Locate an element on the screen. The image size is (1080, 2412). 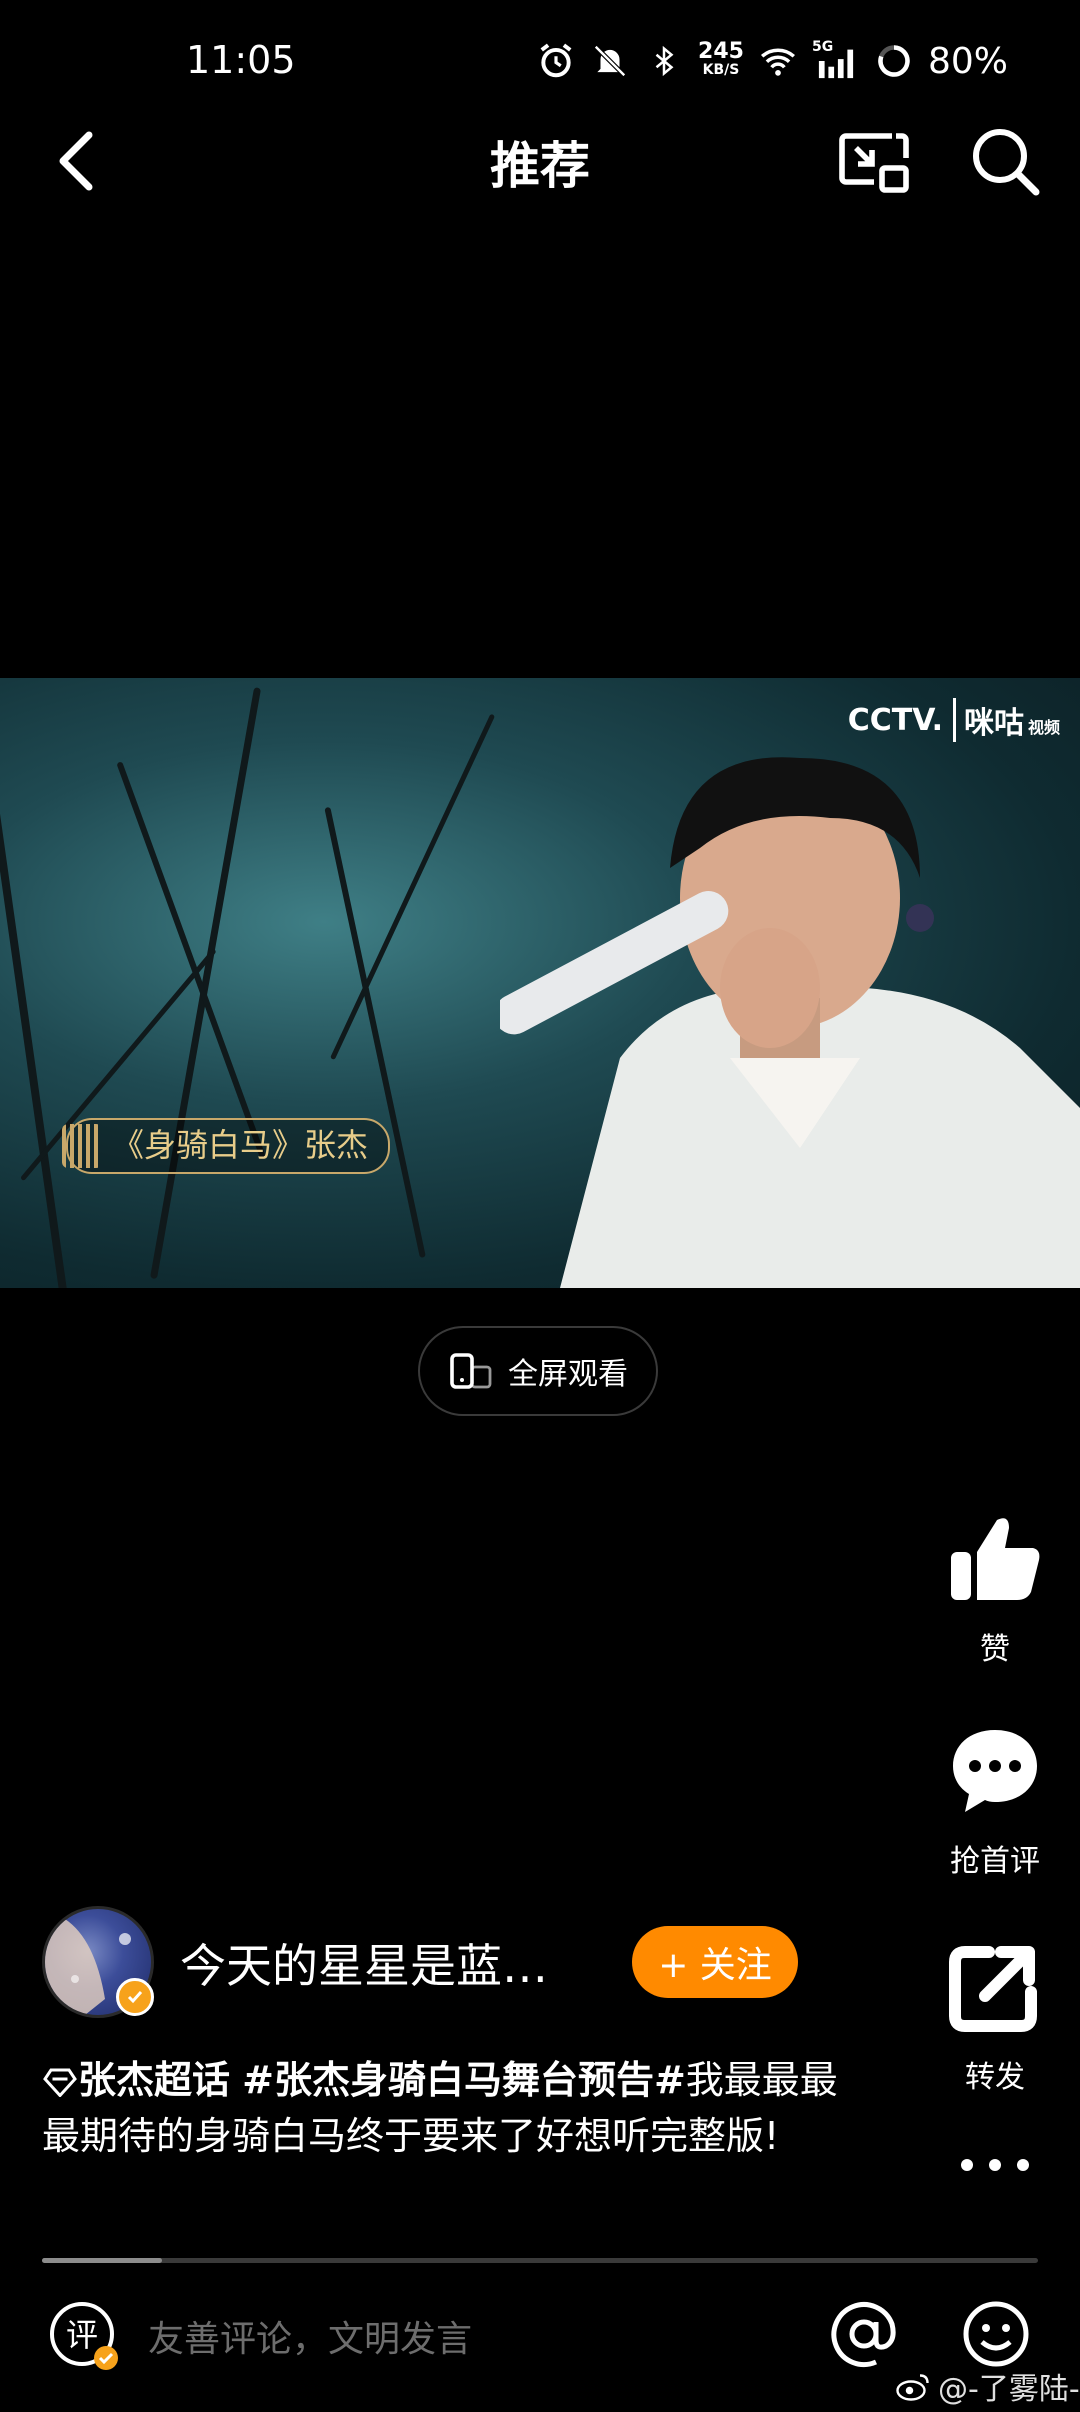
like-button: 赞 is located at coordinates (995, 1588).